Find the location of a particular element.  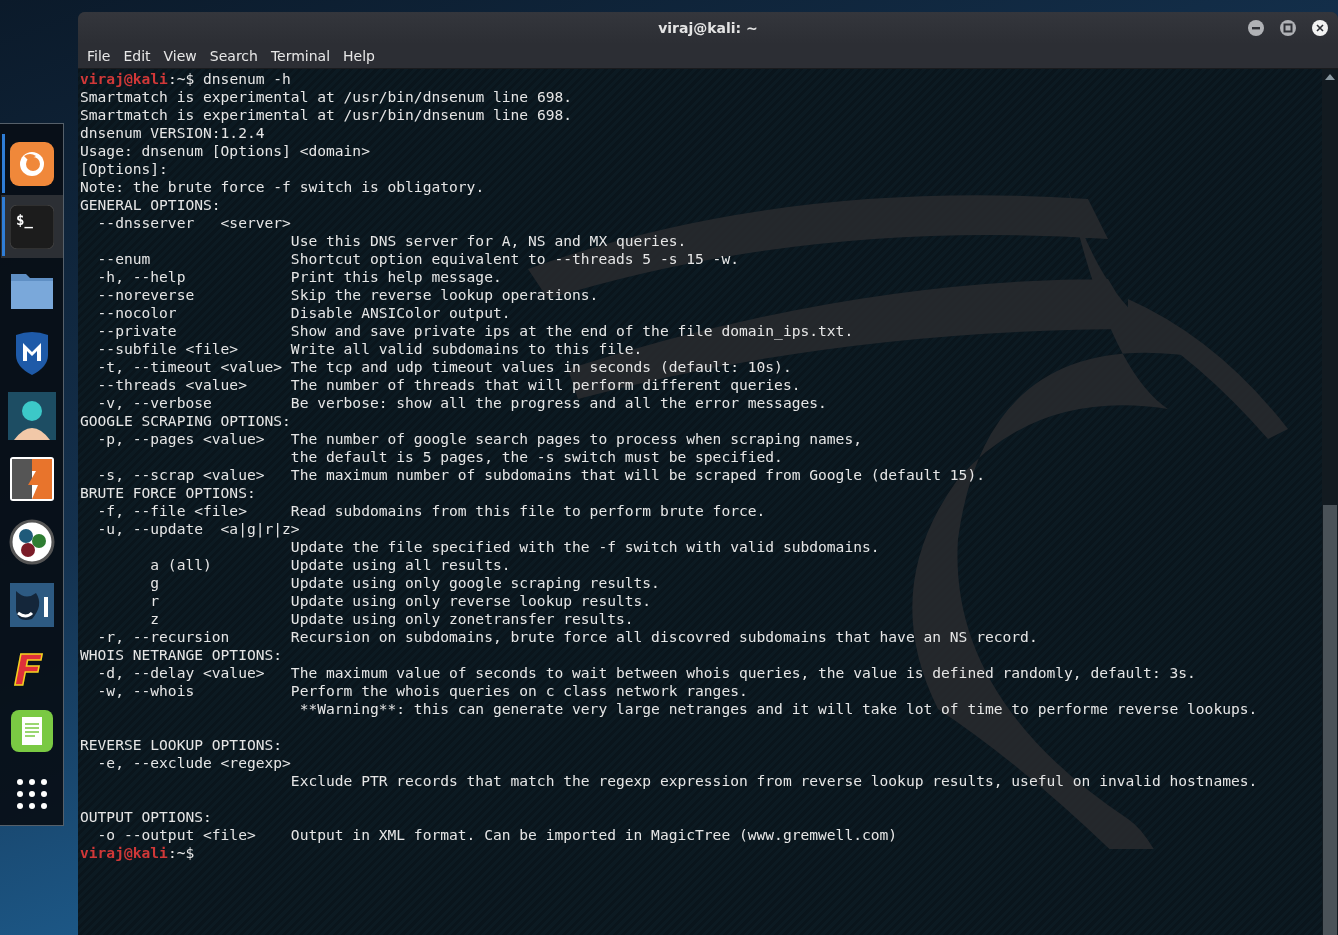

output-line: WHOIS NETRANGE OPTIONS: is located at coordinates (181, 655).